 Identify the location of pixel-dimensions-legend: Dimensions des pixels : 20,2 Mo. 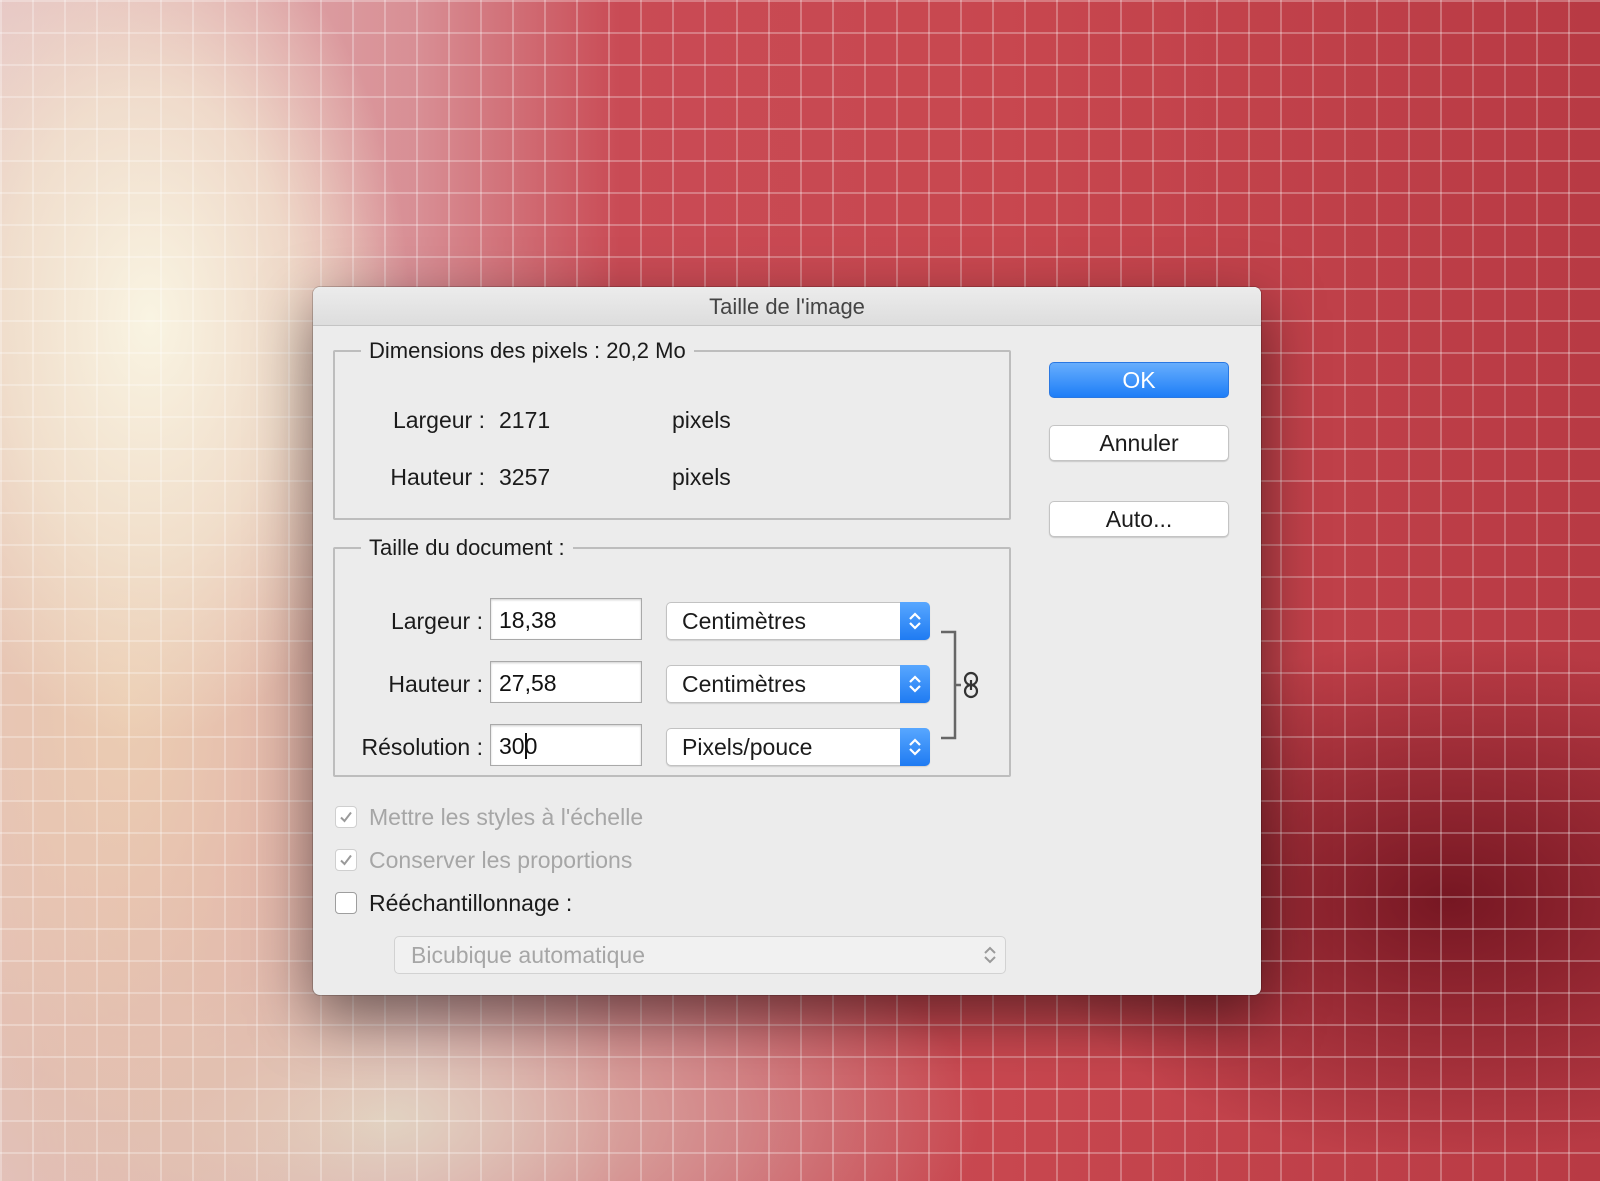
(527, 350).